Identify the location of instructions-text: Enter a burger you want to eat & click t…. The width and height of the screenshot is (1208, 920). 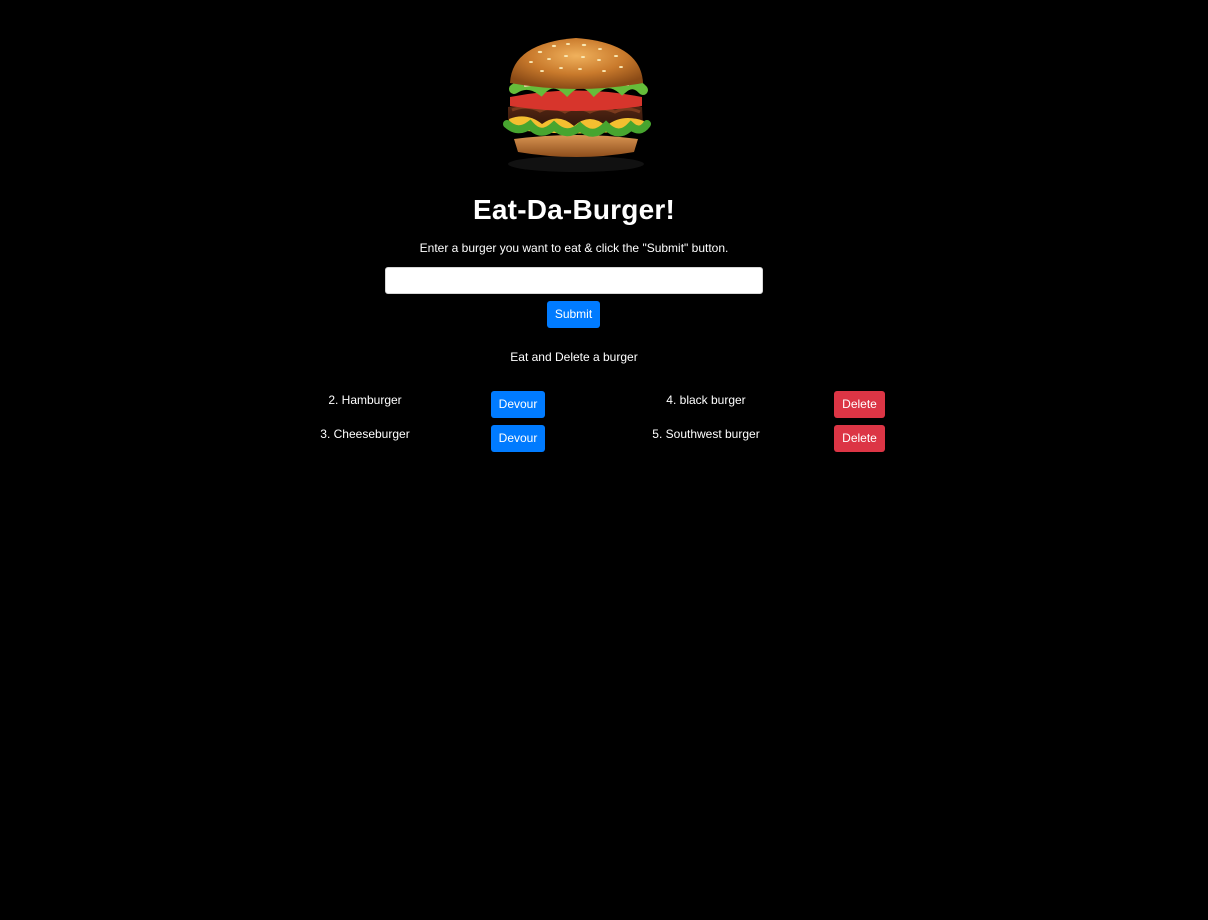
(574, 248).